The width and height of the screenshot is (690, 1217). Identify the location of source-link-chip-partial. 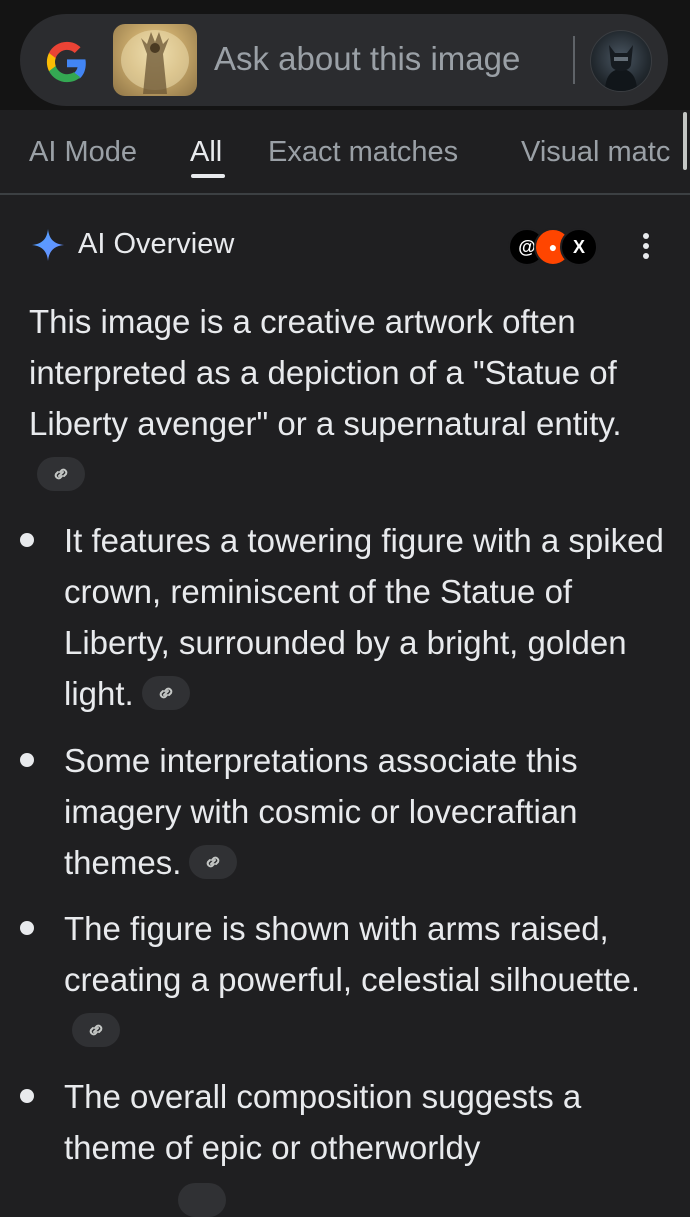
(202, 1200).